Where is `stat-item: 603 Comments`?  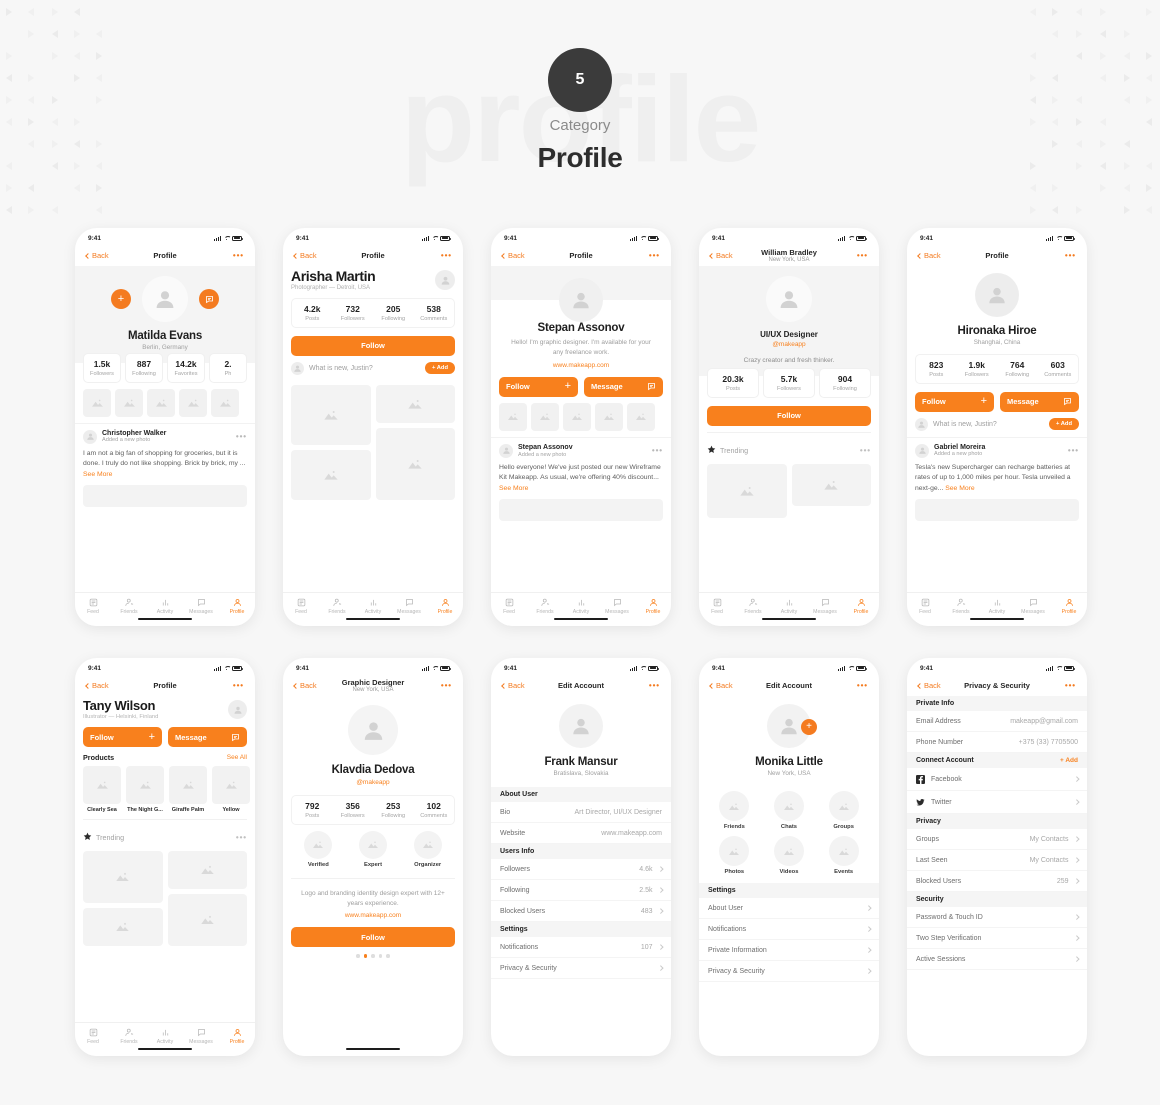 stat-item: 603 Comments is located at coordinates (1057, 369).